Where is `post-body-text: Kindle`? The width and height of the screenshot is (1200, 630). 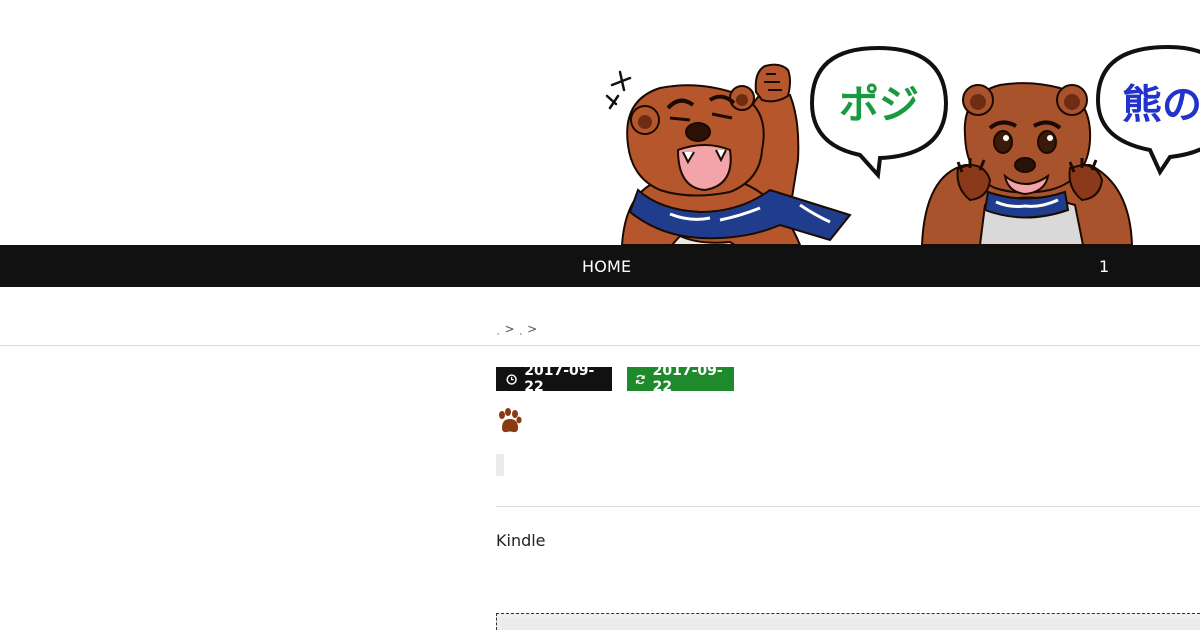 post-body-text: Kindle is located at coordinates (521, 540).